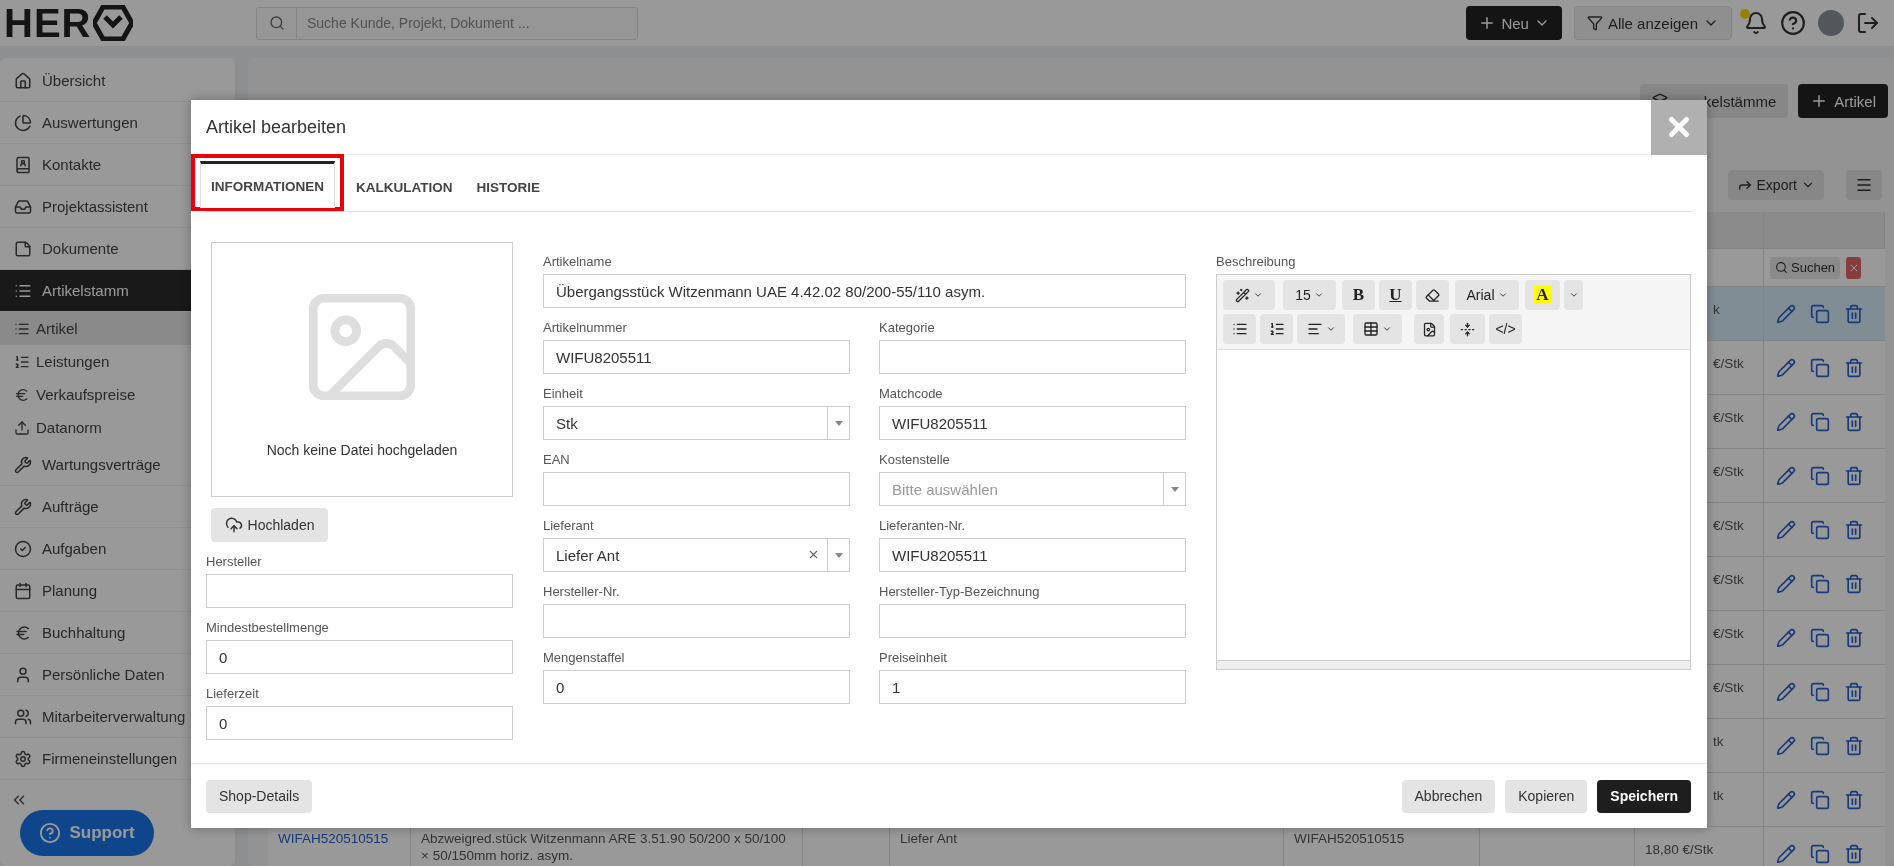 The image size is (1894, 866). What do you see at coordinates (1546, 796) in the screenshot?
I see `footer-button: Kopieren` at bounding box center [1546, 796].